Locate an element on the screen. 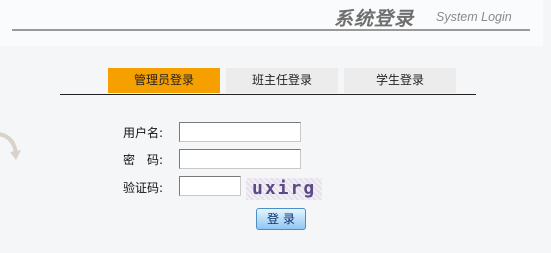  login-button: 登录 is located at coordinates (281, 219).